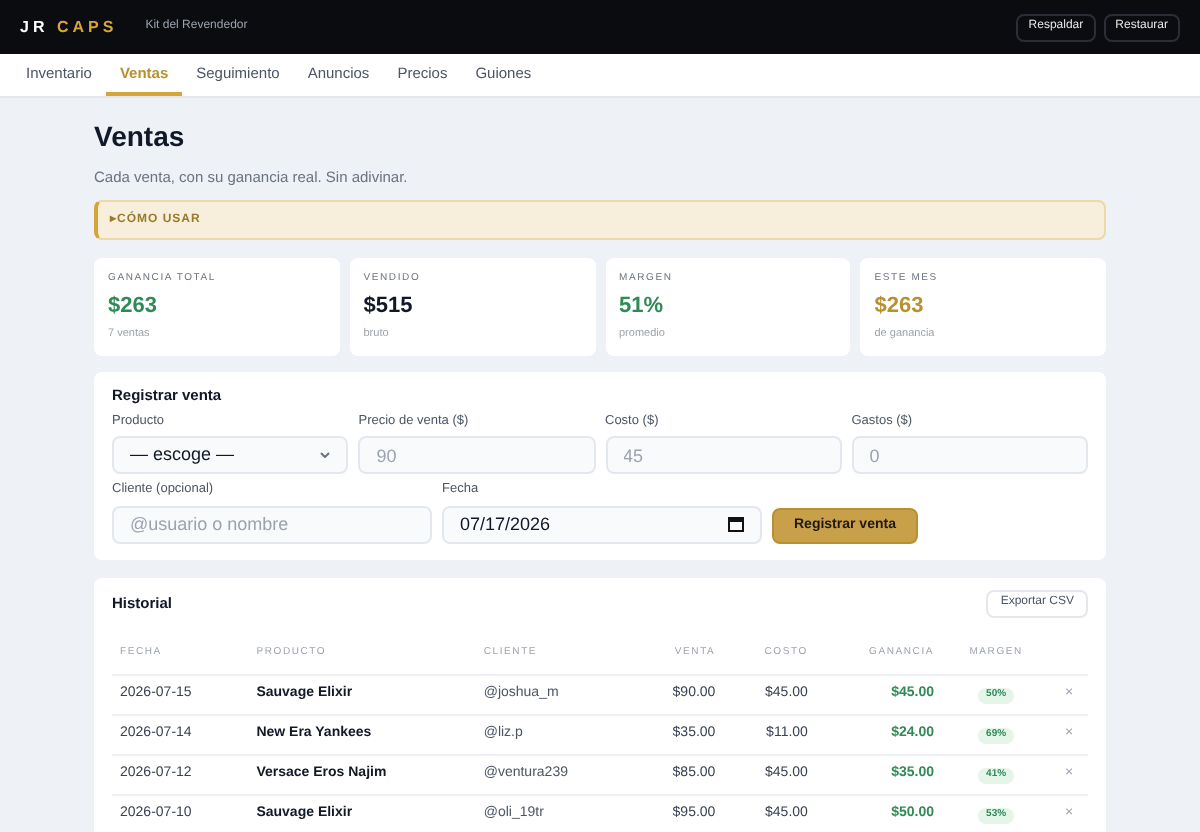  Describe the element at coordinates (389, 306) in the screenshot. I see `stat-value: $515` at that location.